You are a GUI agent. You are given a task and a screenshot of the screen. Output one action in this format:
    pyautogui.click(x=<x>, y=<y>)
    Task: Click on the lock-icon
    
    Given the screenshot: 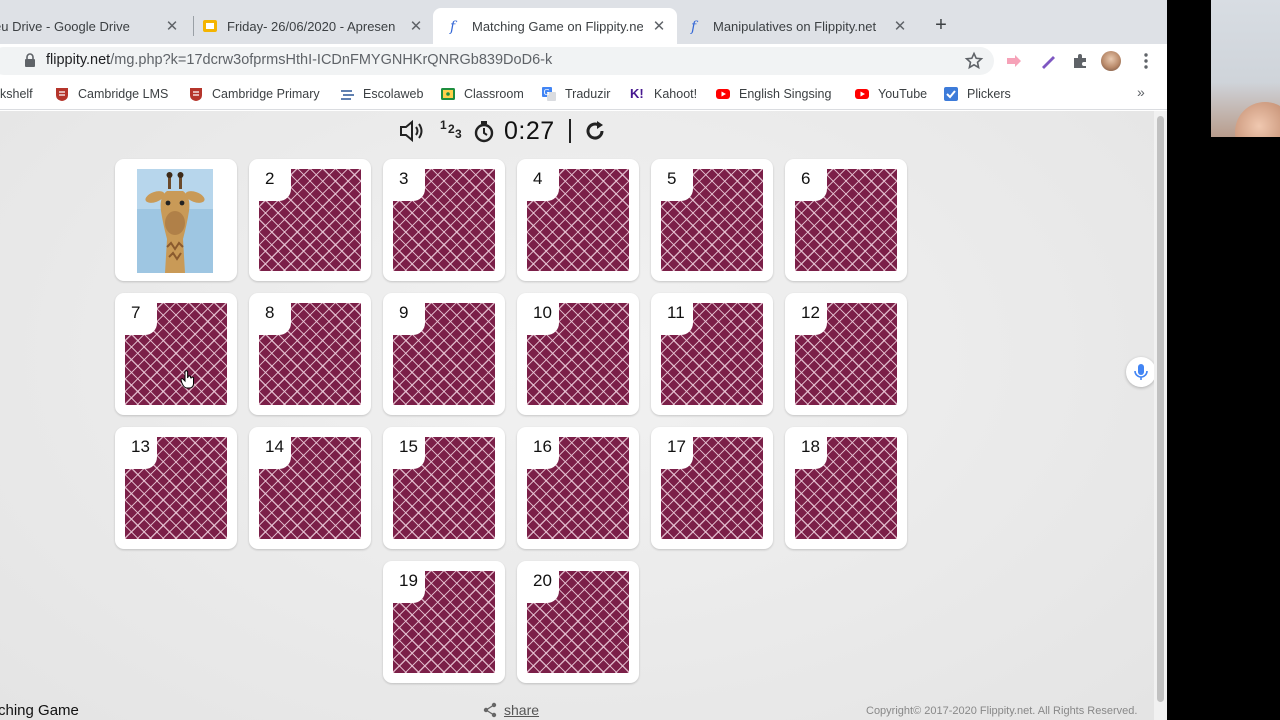 What is the action you would take?
    pyautogui.click(x=30, y=60)
    